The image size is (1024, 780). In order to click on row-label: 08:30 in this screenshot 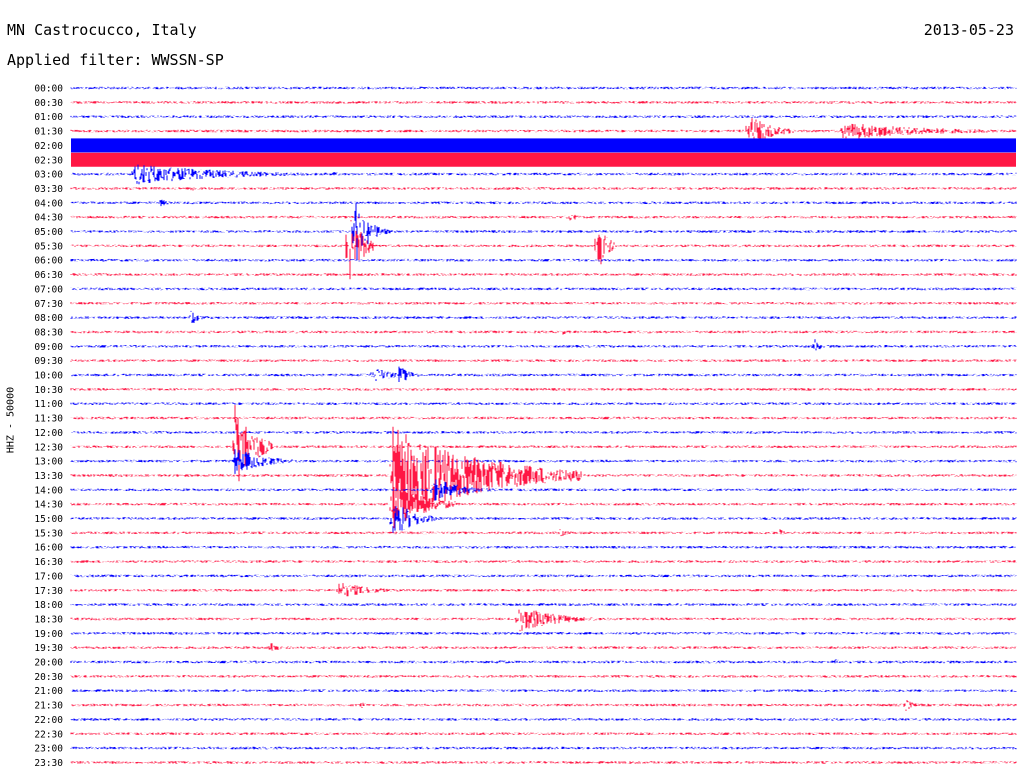, I will do `click(48, 332)`.